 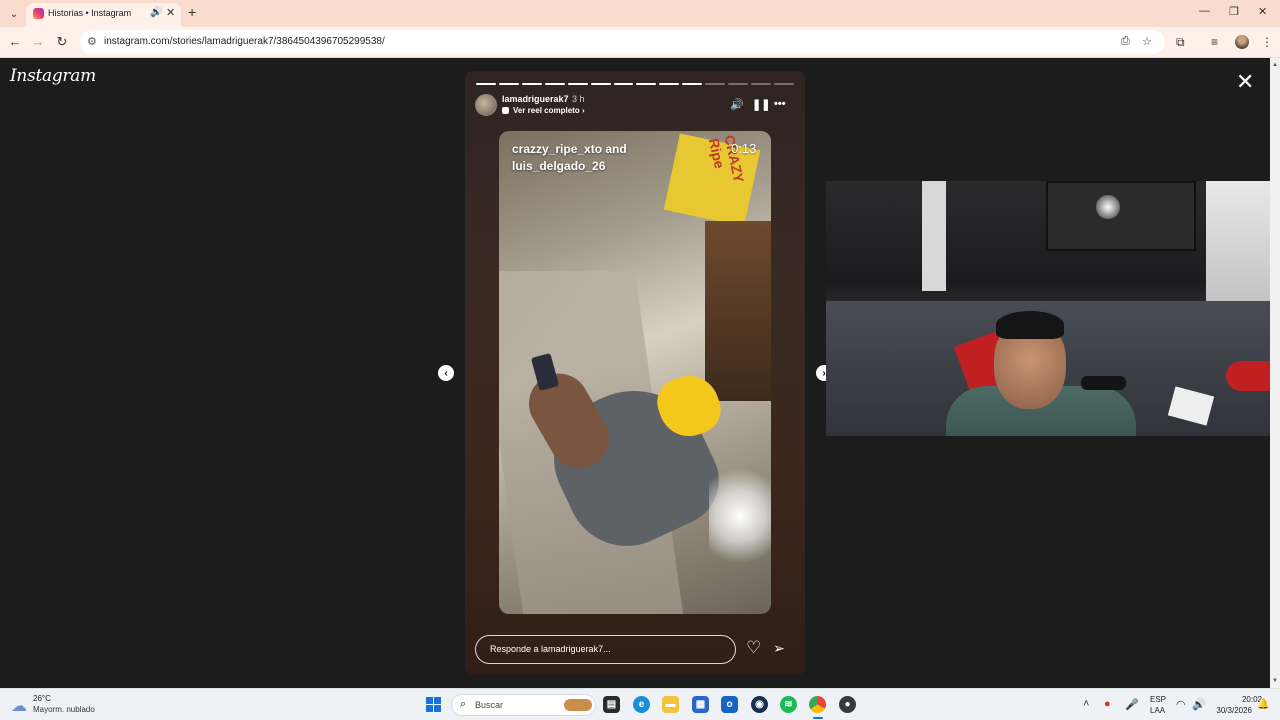 I want to click on chrome-icon, so click(x=817, y=704).